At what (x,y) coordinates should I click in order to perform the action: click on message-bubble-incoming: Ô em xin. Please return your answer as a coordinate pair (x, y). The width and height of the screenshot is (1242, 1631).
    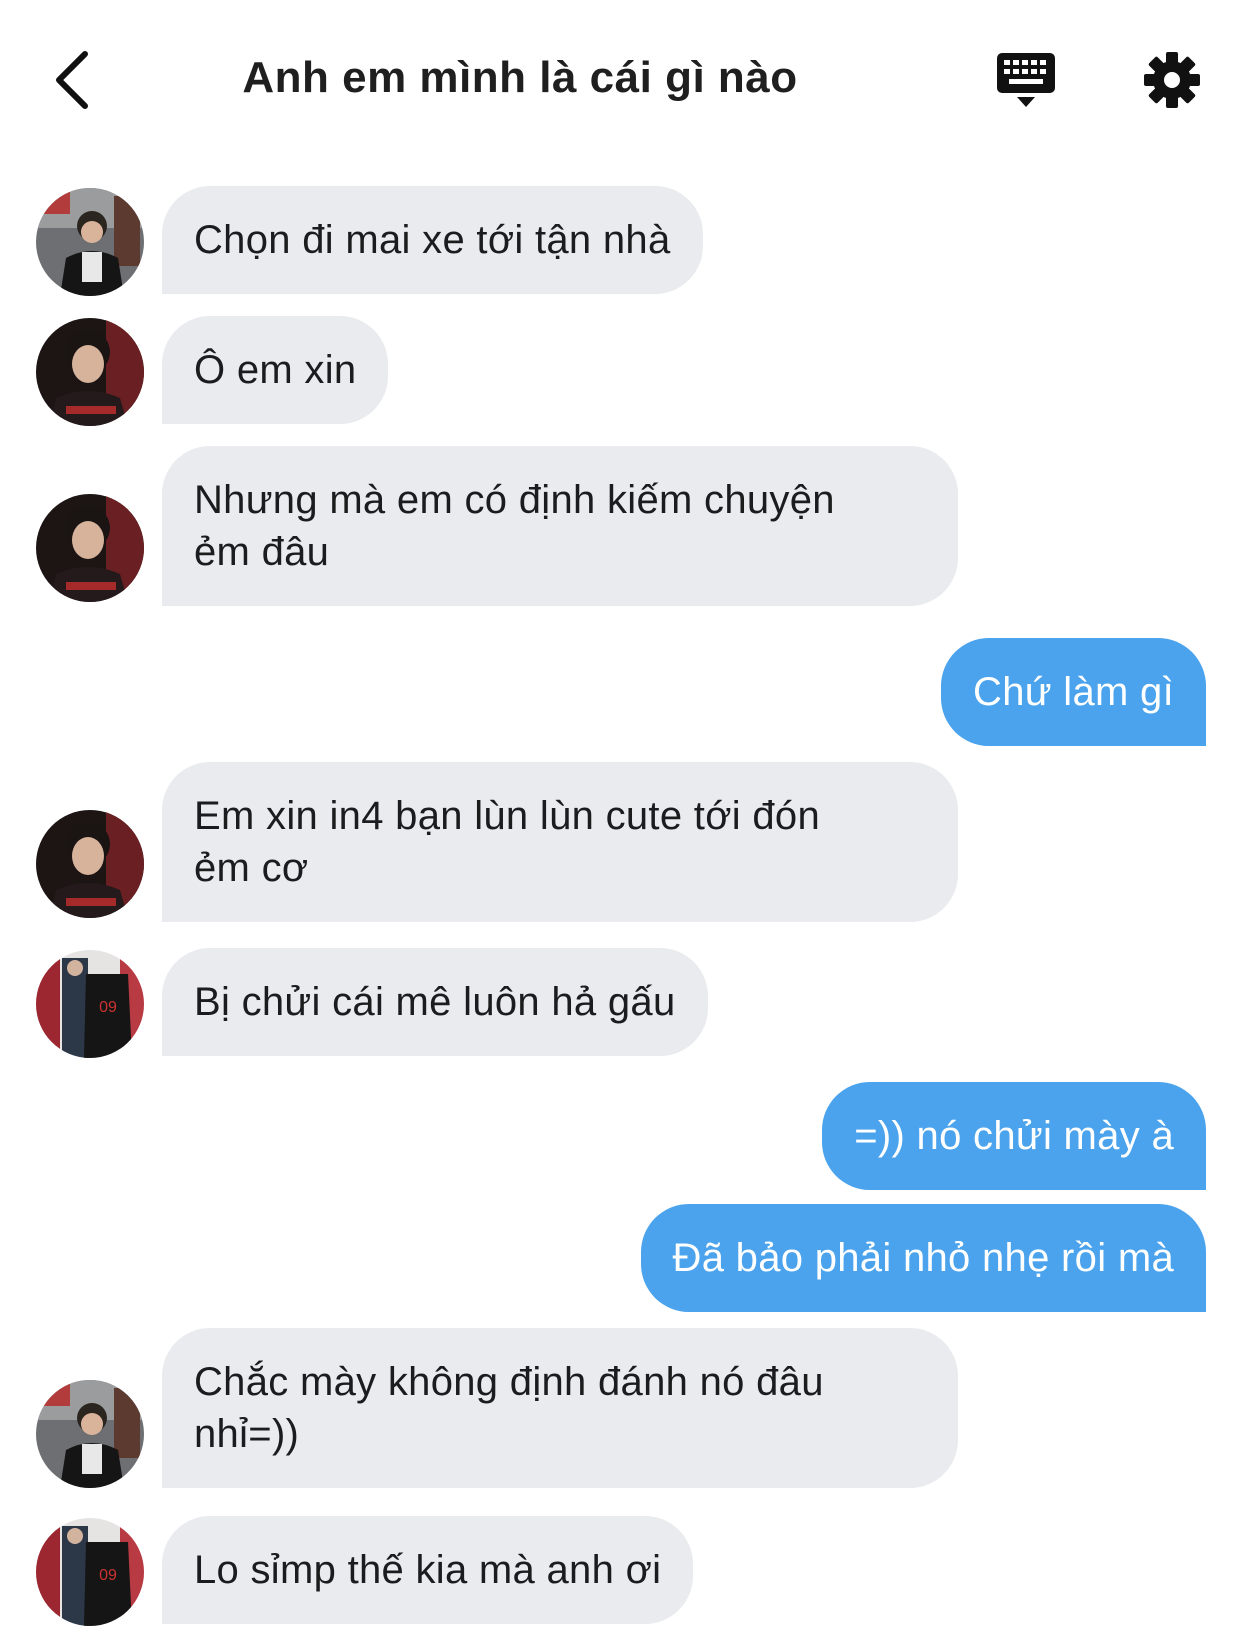
    Looking at the image, I should click on (275, 370).